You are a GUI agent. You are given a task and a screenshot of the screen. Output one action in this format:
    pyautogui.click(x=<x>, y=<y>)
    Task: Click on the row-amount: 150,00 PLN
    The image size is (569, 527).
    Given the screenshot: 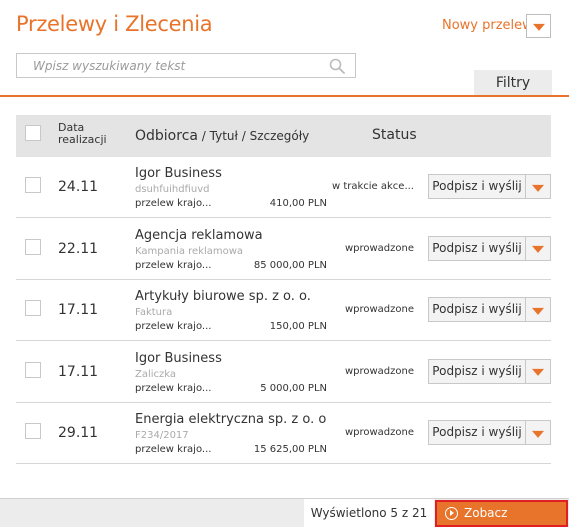 What is the action you would take?
    pyautogui.click(x=298, y=326)
    